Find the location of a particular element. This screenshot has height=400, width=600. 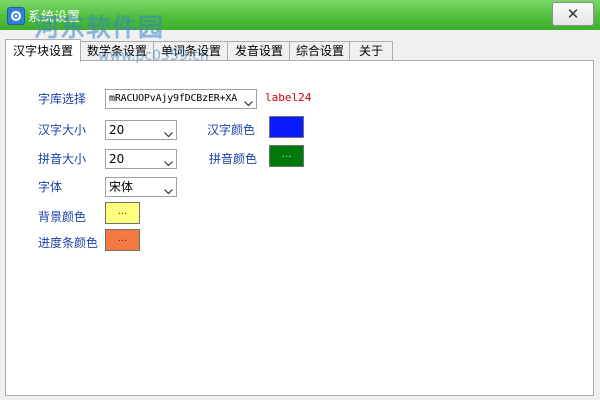

close-button: ✕ is located at coordinates (573, 14).